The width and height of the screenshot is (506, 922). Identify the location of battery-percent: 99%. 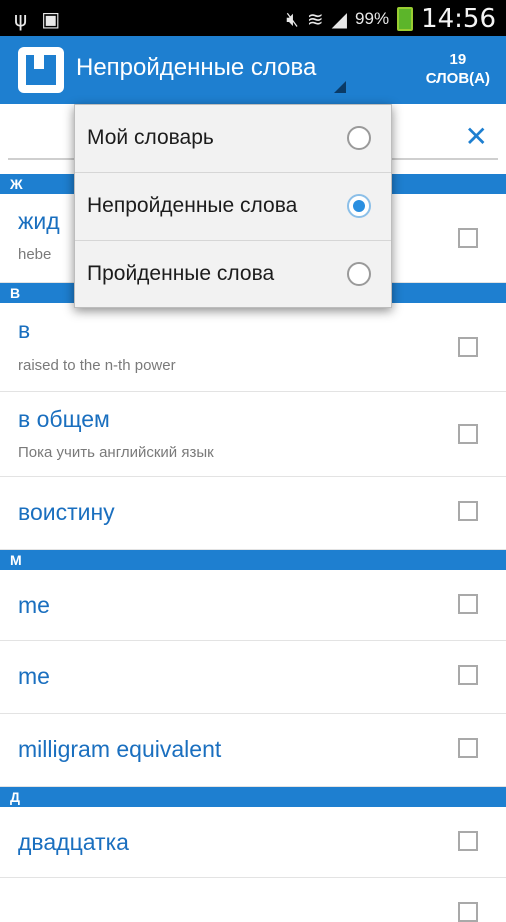
(372, 18).